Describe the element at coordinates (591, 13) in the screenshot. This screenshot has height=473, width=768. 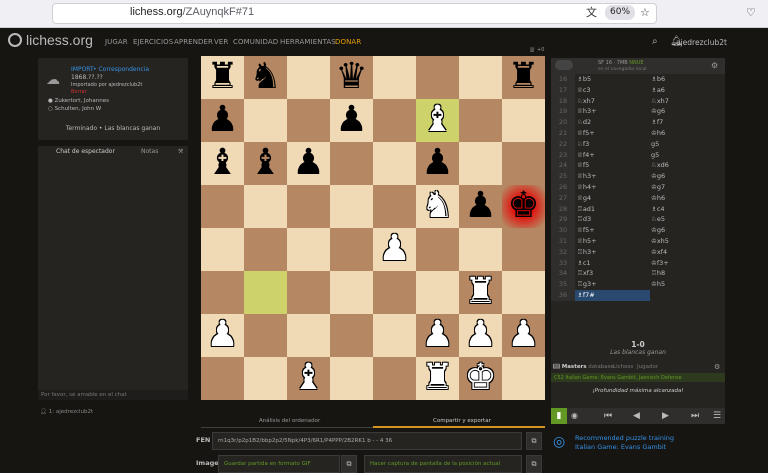
I see `translate-icon: 文` at that location.